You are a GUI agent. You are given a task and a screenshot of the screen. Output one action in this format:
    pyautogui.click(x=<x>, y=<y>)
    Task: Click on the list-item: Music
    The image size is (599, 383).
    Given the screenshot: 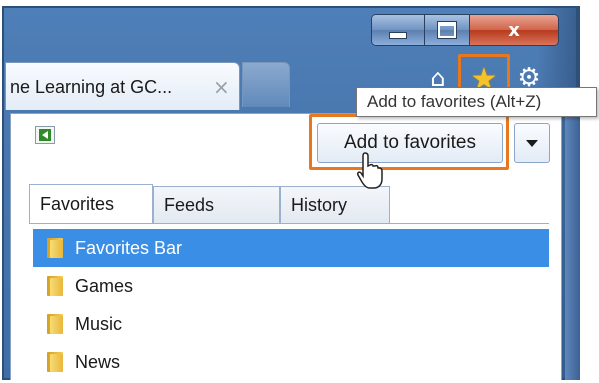 What is the action you would take?
    pyautogui.click(x=291, y=324)
    